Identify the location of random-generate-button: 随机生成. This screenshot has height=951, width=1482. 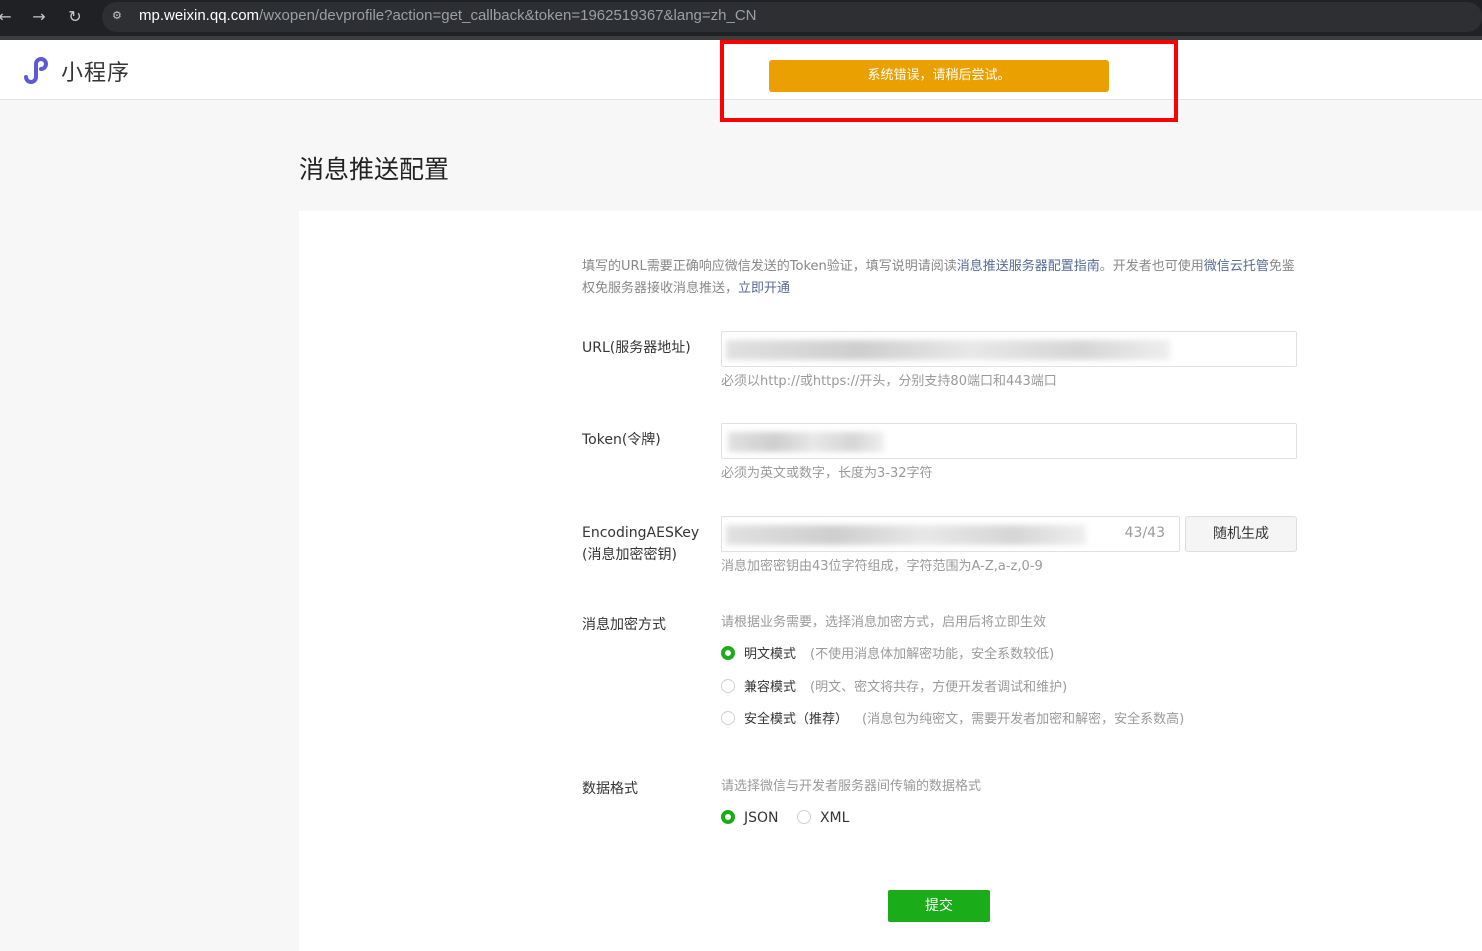
(1241, 534).